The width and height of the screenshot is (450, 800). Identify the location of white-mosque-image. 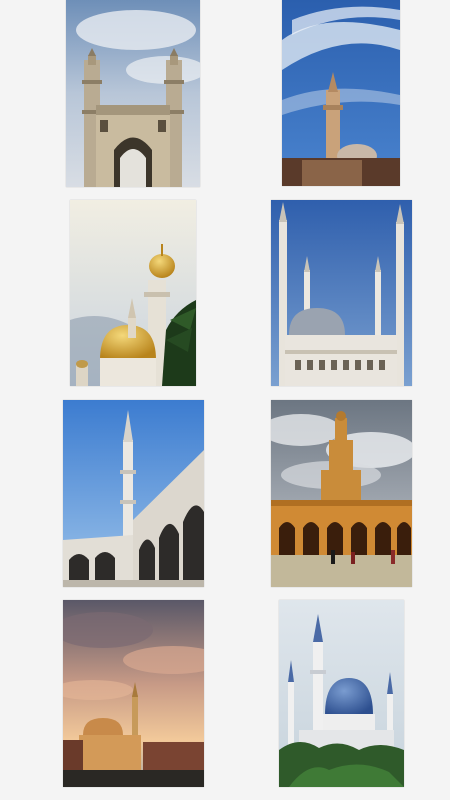
(341, 293).